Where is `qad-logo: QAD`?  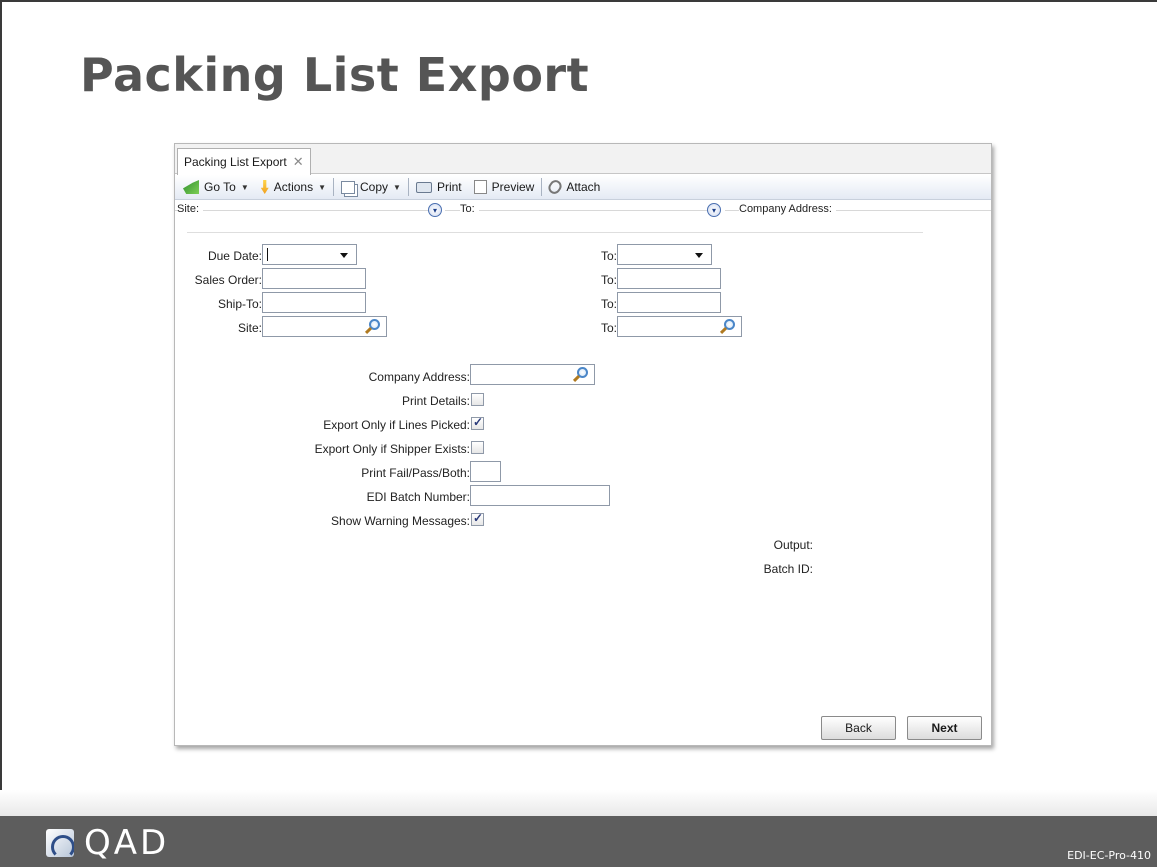 qad-logo: QAD is located at coordinates (107, 843).